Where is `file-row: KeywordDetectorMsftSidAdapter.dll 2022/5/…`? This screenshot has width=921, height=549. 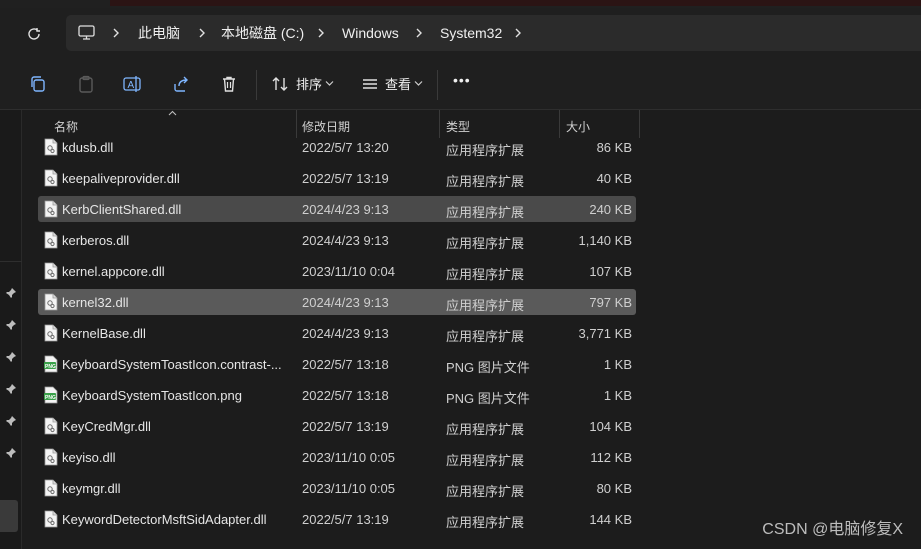 file-row: KeywordDetectorMsftSidAdapter.dll 2022/5/… is located at coordinates (337, 519).